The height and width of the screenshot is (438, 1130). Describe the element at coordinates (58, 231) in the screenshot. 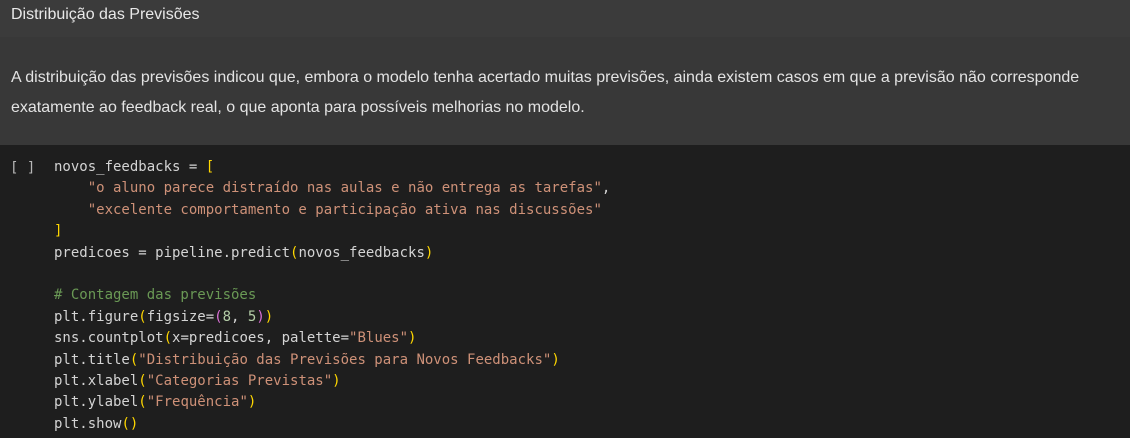

I see `code-bracket: ]` at that location.